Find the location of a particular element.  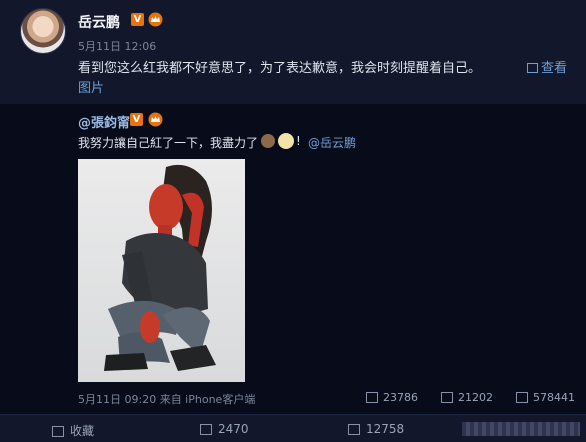

like-icon is located at coordinates (522, 397).